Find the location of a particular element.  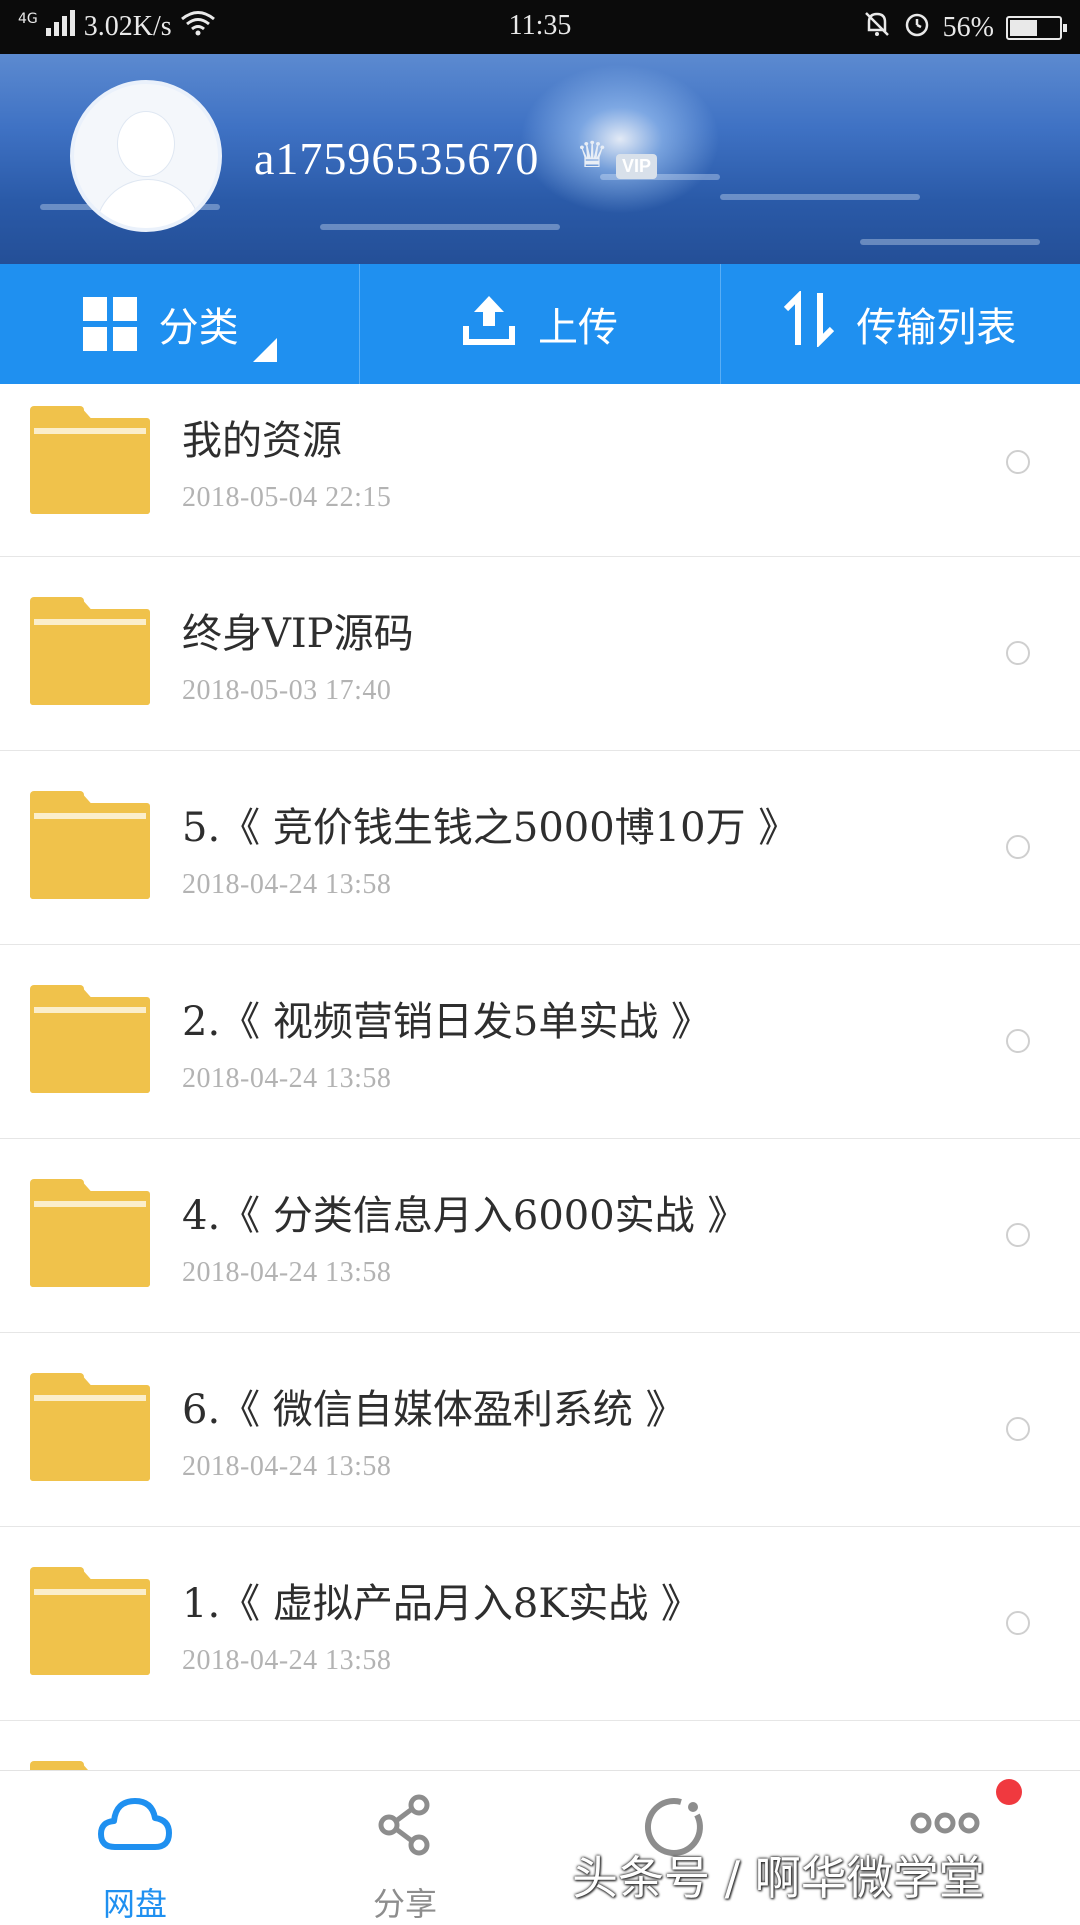

nav-share: 分享 is located at coordinates (405, 1847).